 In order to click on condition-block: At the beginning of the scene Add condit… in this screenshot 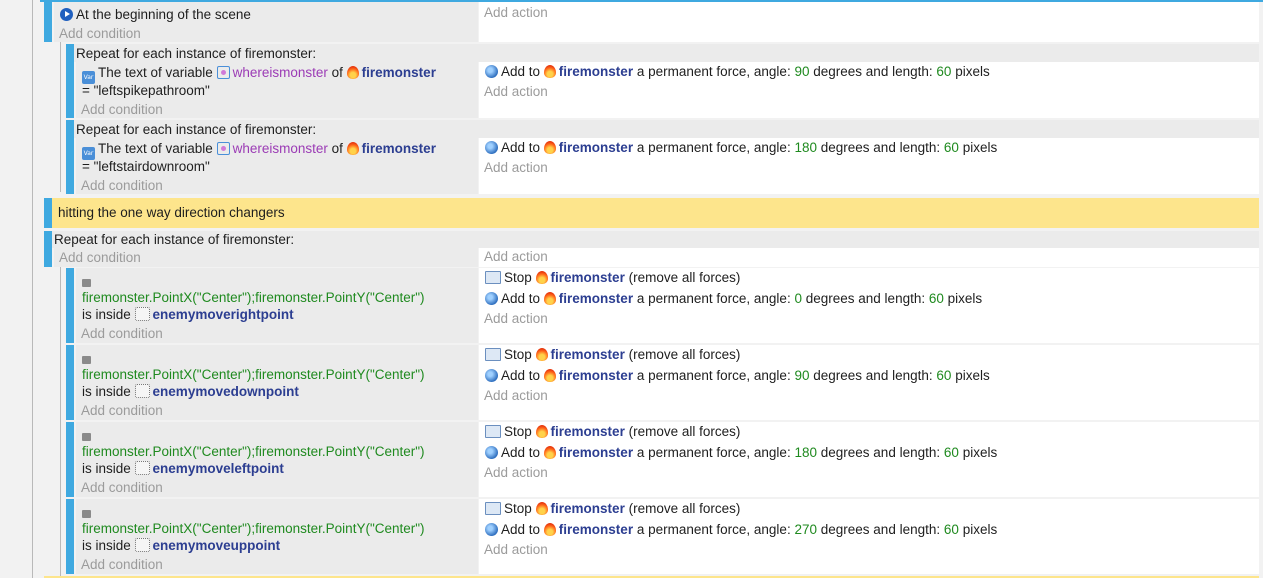, I will do `click(266, 22)`.